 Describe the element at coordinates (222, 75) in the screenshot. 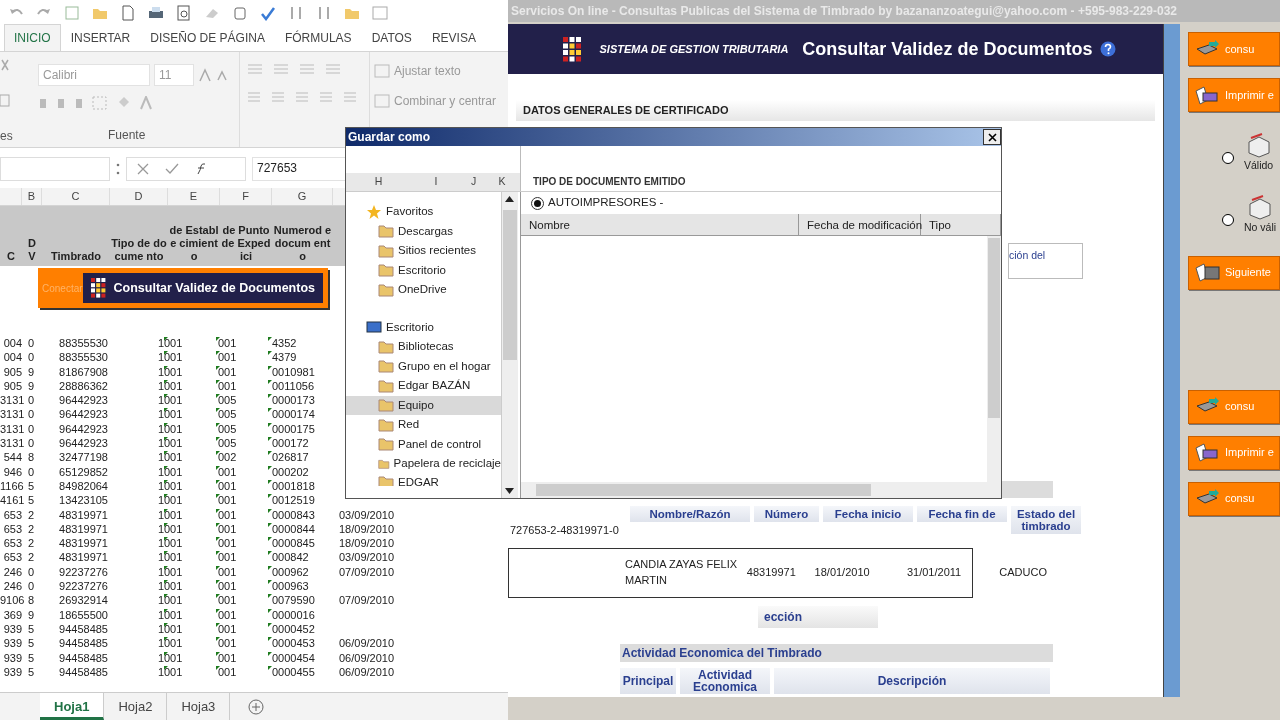

I see `shrink-font-icon` at that location.